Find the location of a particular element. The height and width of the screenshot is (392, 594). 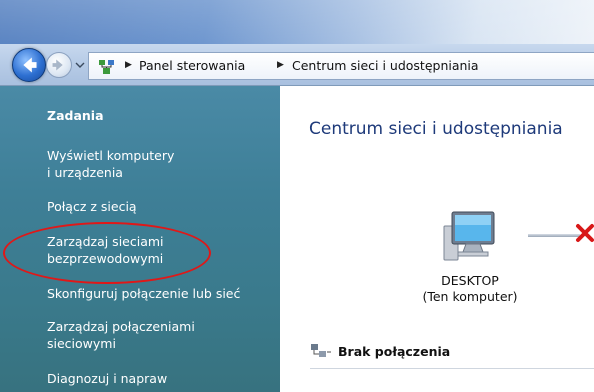

back-button is located at coordinates (29, 65).